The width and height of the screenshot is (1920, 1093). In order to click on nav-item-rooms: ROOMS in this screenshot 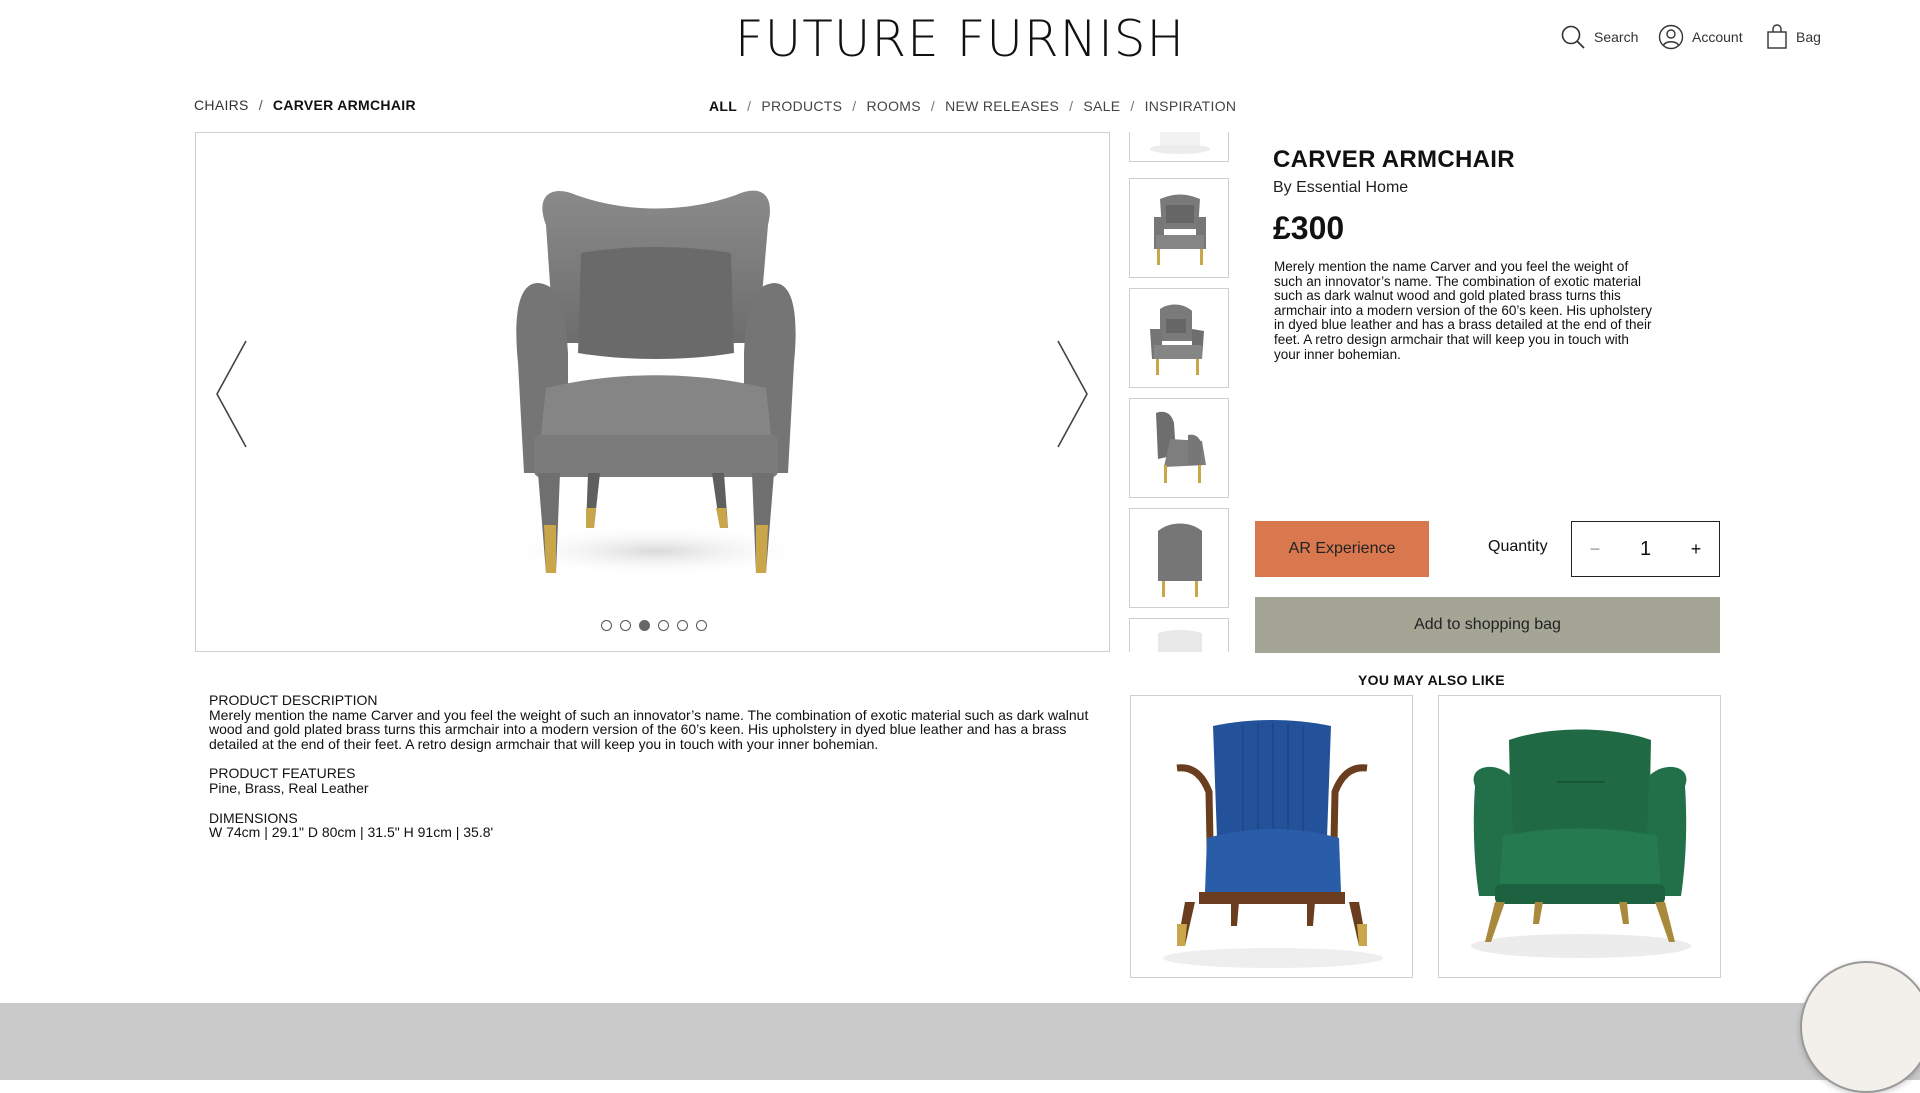, I will do `click(894, 106)`.